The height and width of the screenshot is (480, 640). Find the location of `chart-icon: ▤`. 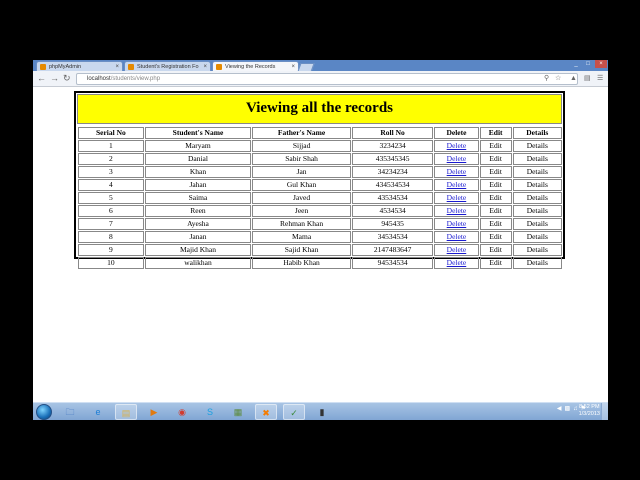

chart-icon: ▤ is located at coordinates (587, 78).